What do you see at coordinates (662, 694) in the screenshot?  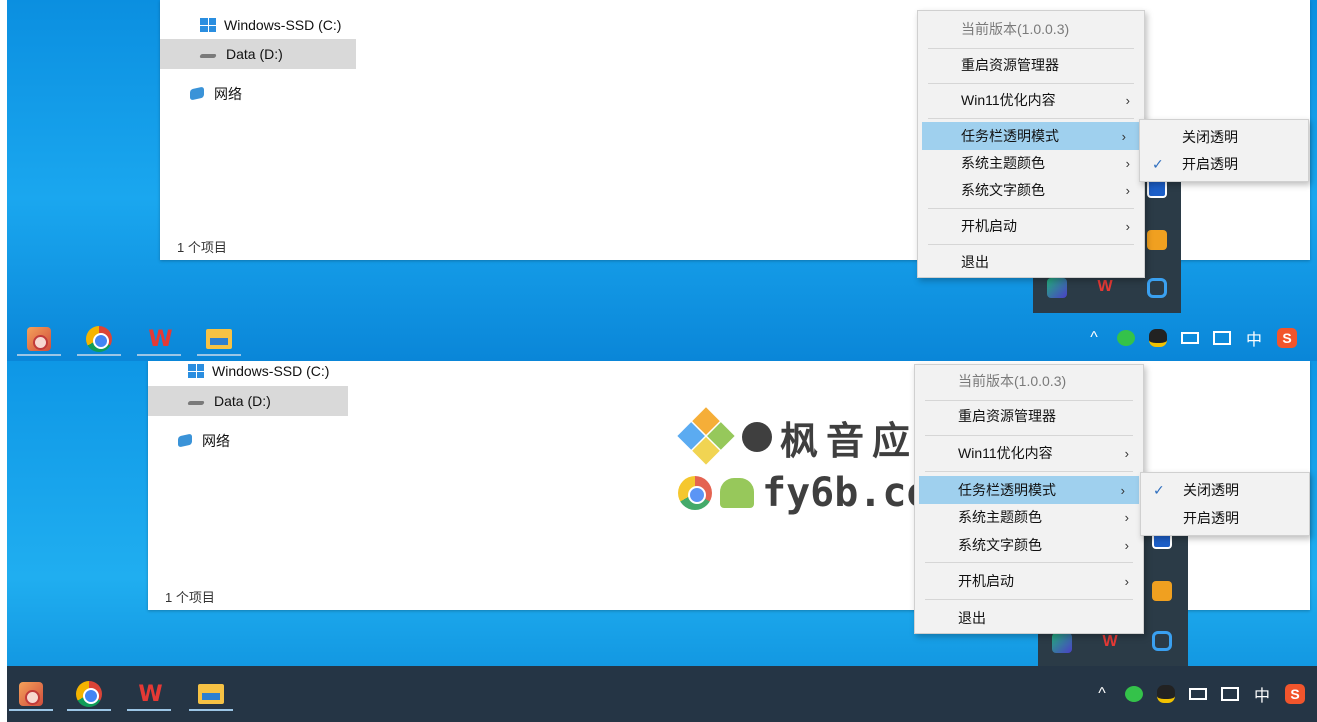 I see `taskbar-opaque: W ^ 中 S` at bounding box center [662, 694].